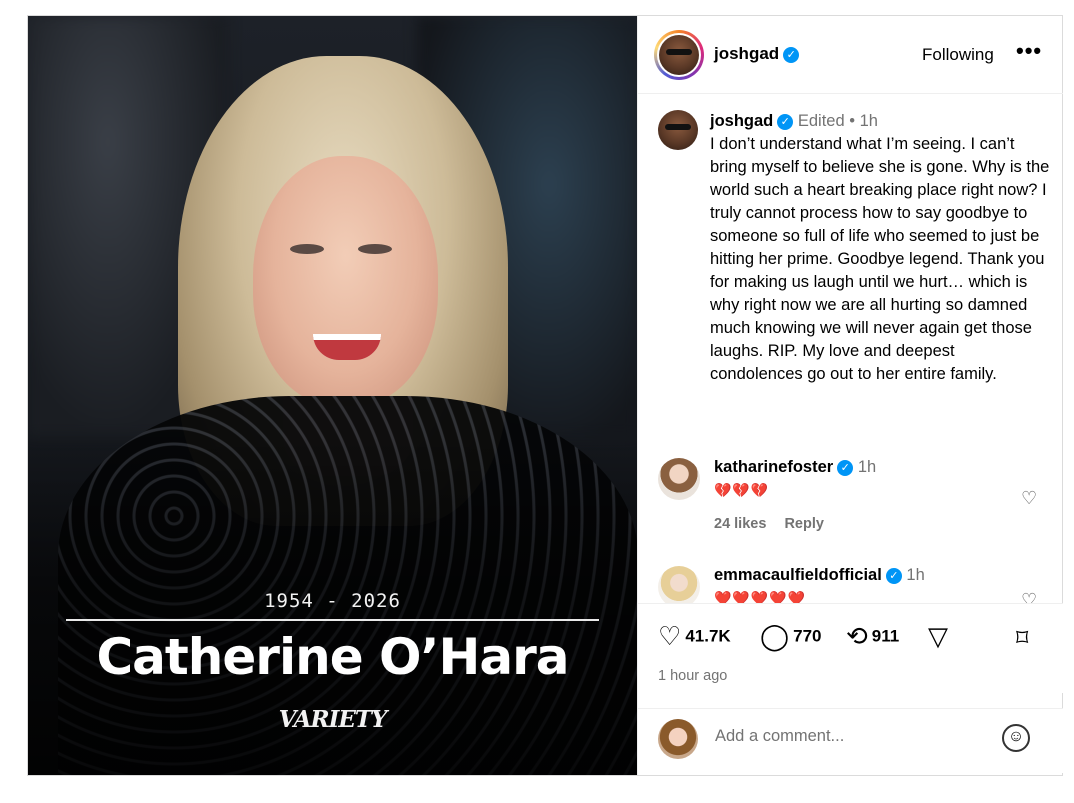 The width and height of the screenshot is (1074, 803). I want to click on author-username: joshgad ✓, so click(757, 54).